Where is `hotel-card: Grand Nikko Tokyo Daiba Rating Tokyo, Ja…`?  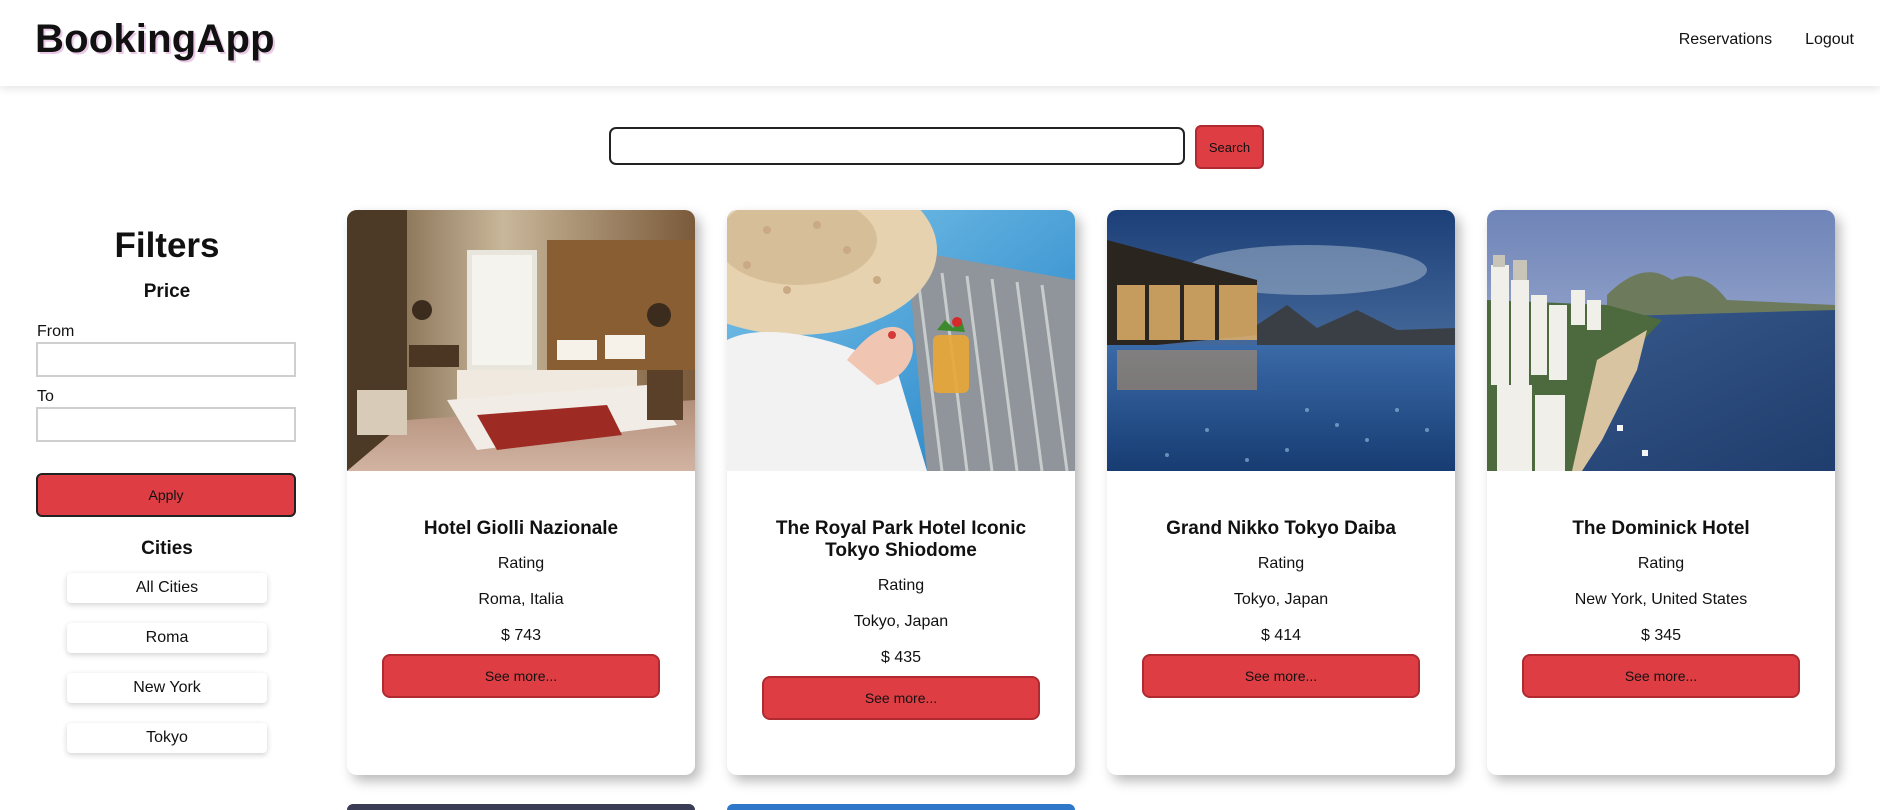 hotel-card: Grand Nikko Tokyo Daiba Rating Tokyo, Ja… is located at coordinates (1281, 492).